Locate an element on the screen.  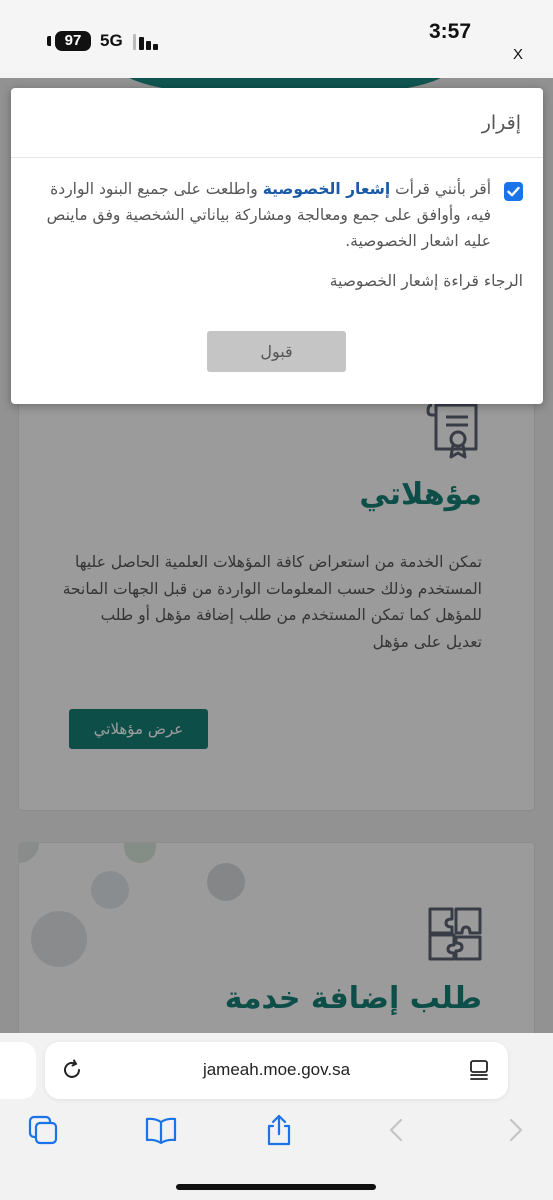
accept-button: قبول is located at coordinates (276, 351).